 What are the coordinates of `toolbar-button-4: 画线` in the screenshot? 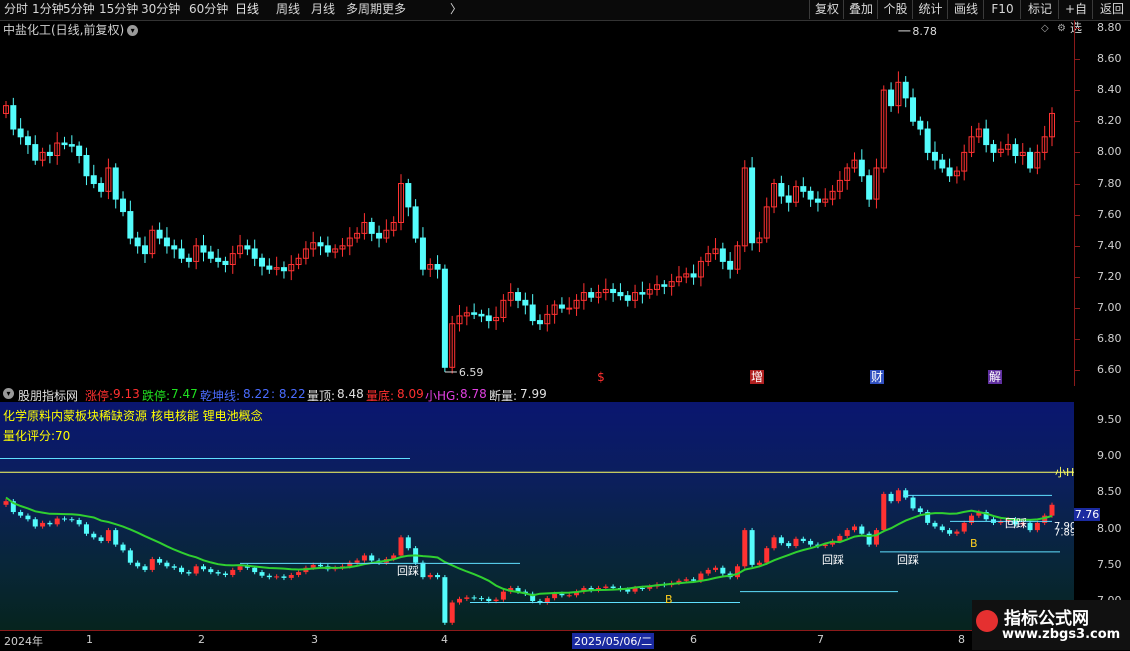 It's located at (965, 9).